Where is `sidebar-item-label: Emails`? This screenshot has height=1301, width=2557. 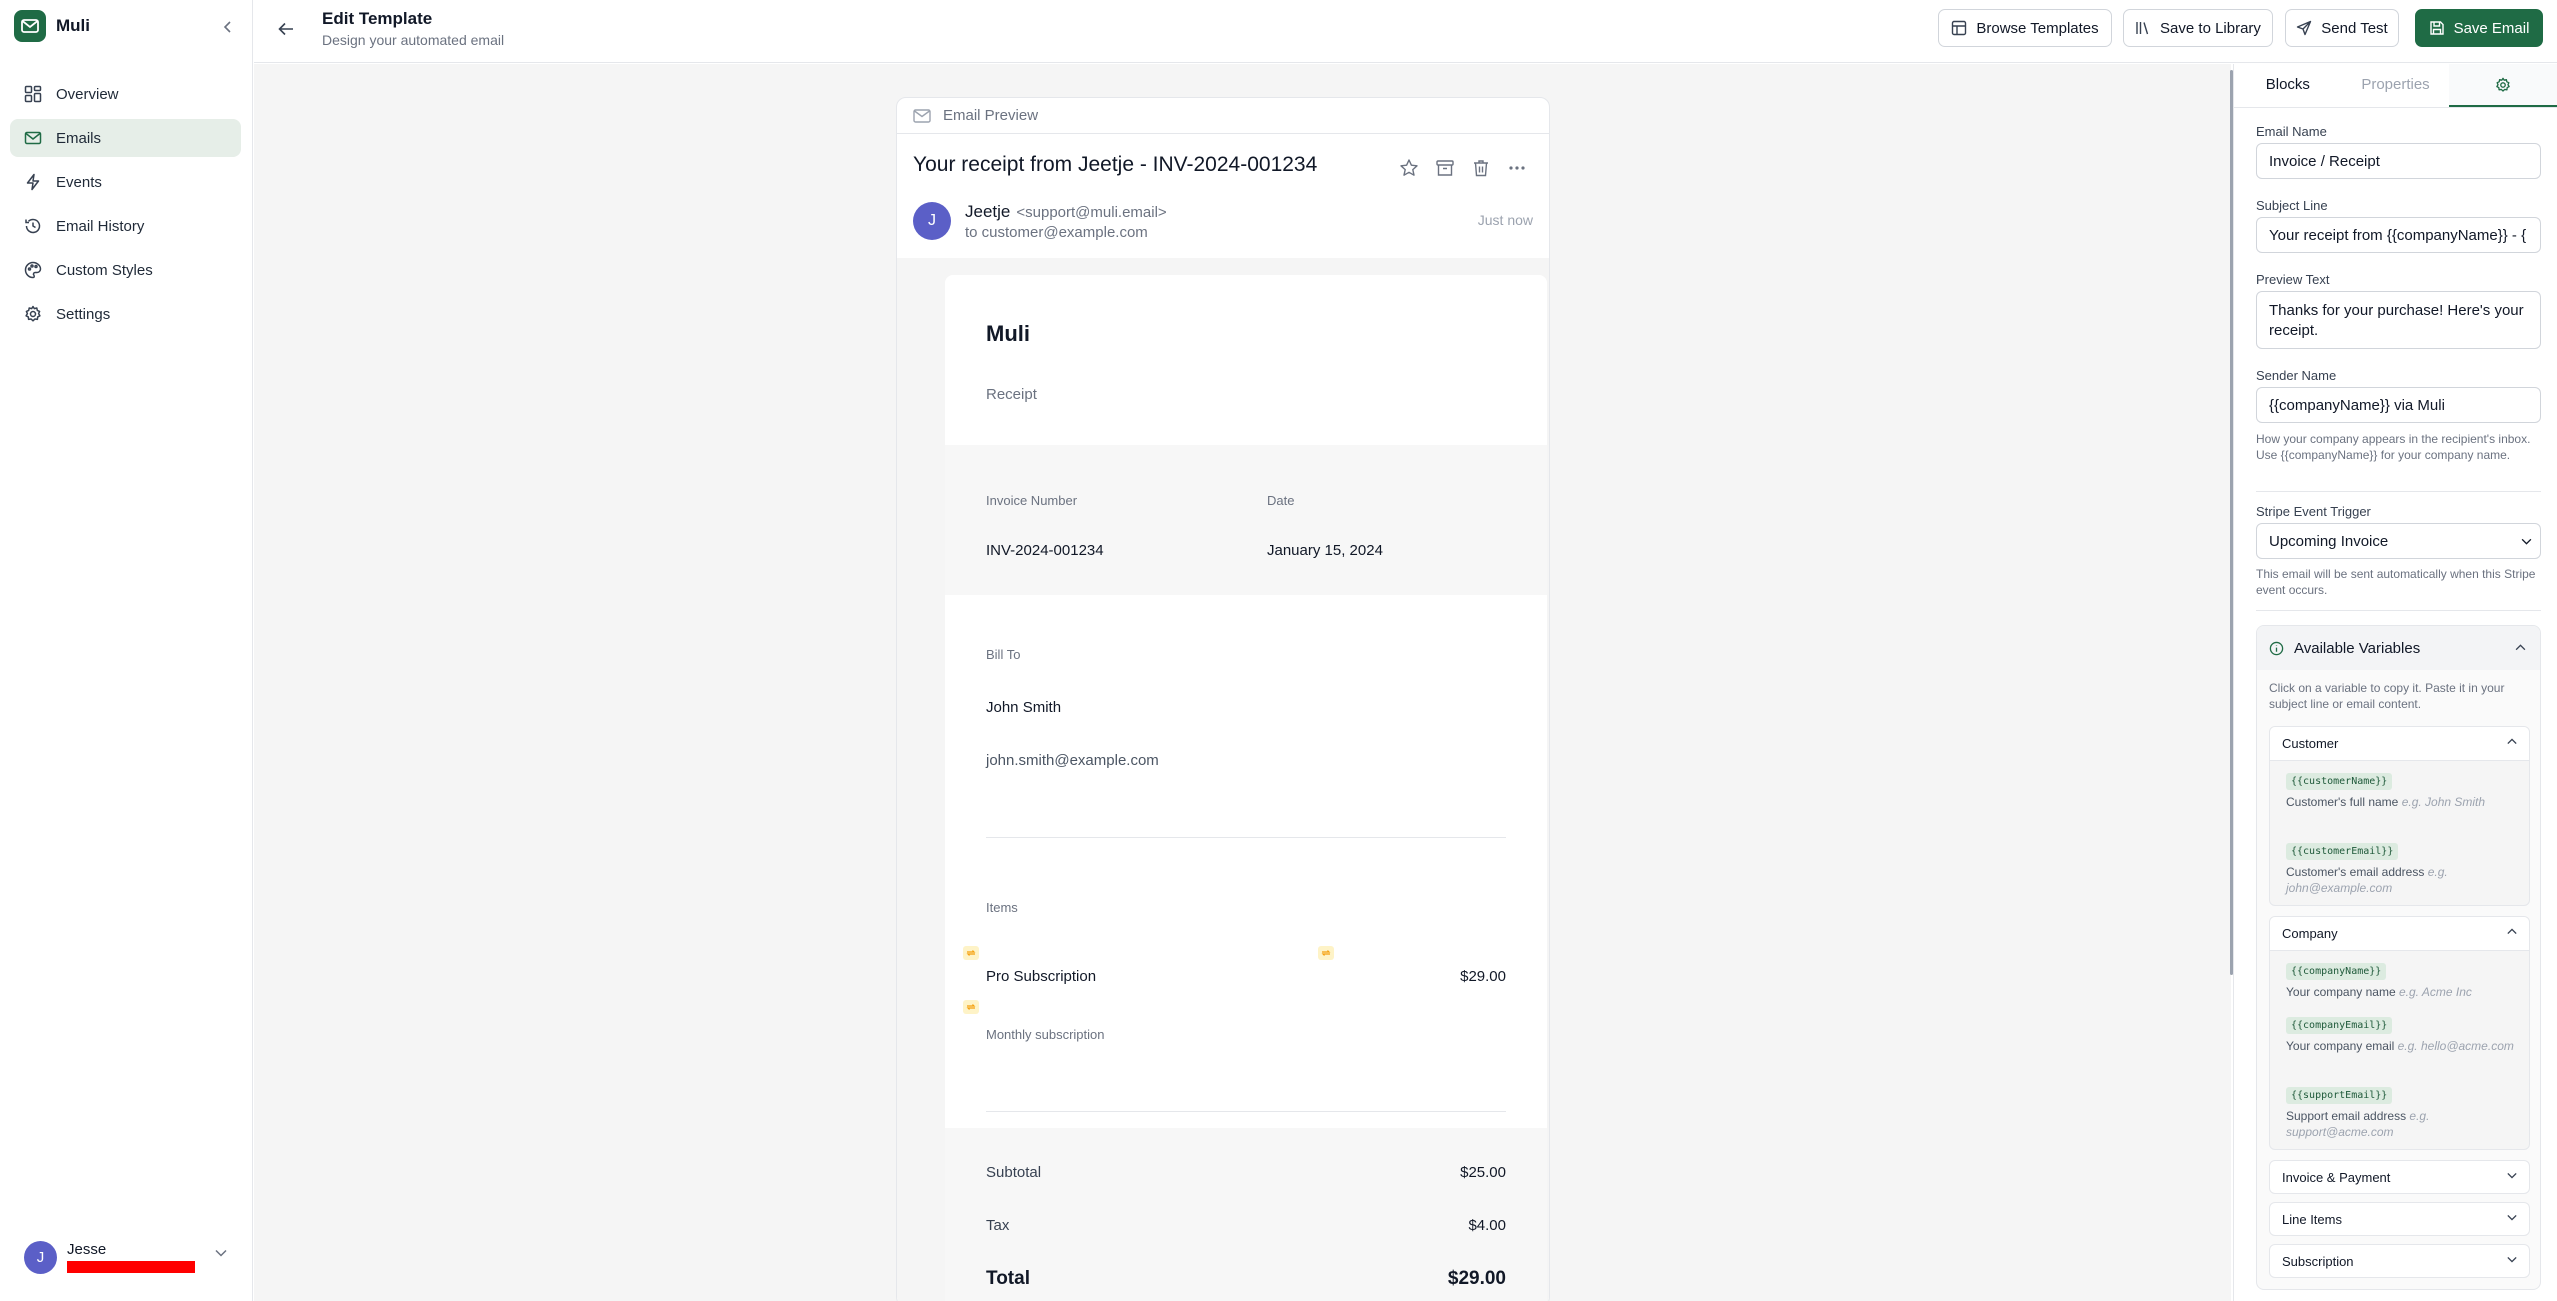
sidebar-item-label: Emails is located at coordinates (79, 138).